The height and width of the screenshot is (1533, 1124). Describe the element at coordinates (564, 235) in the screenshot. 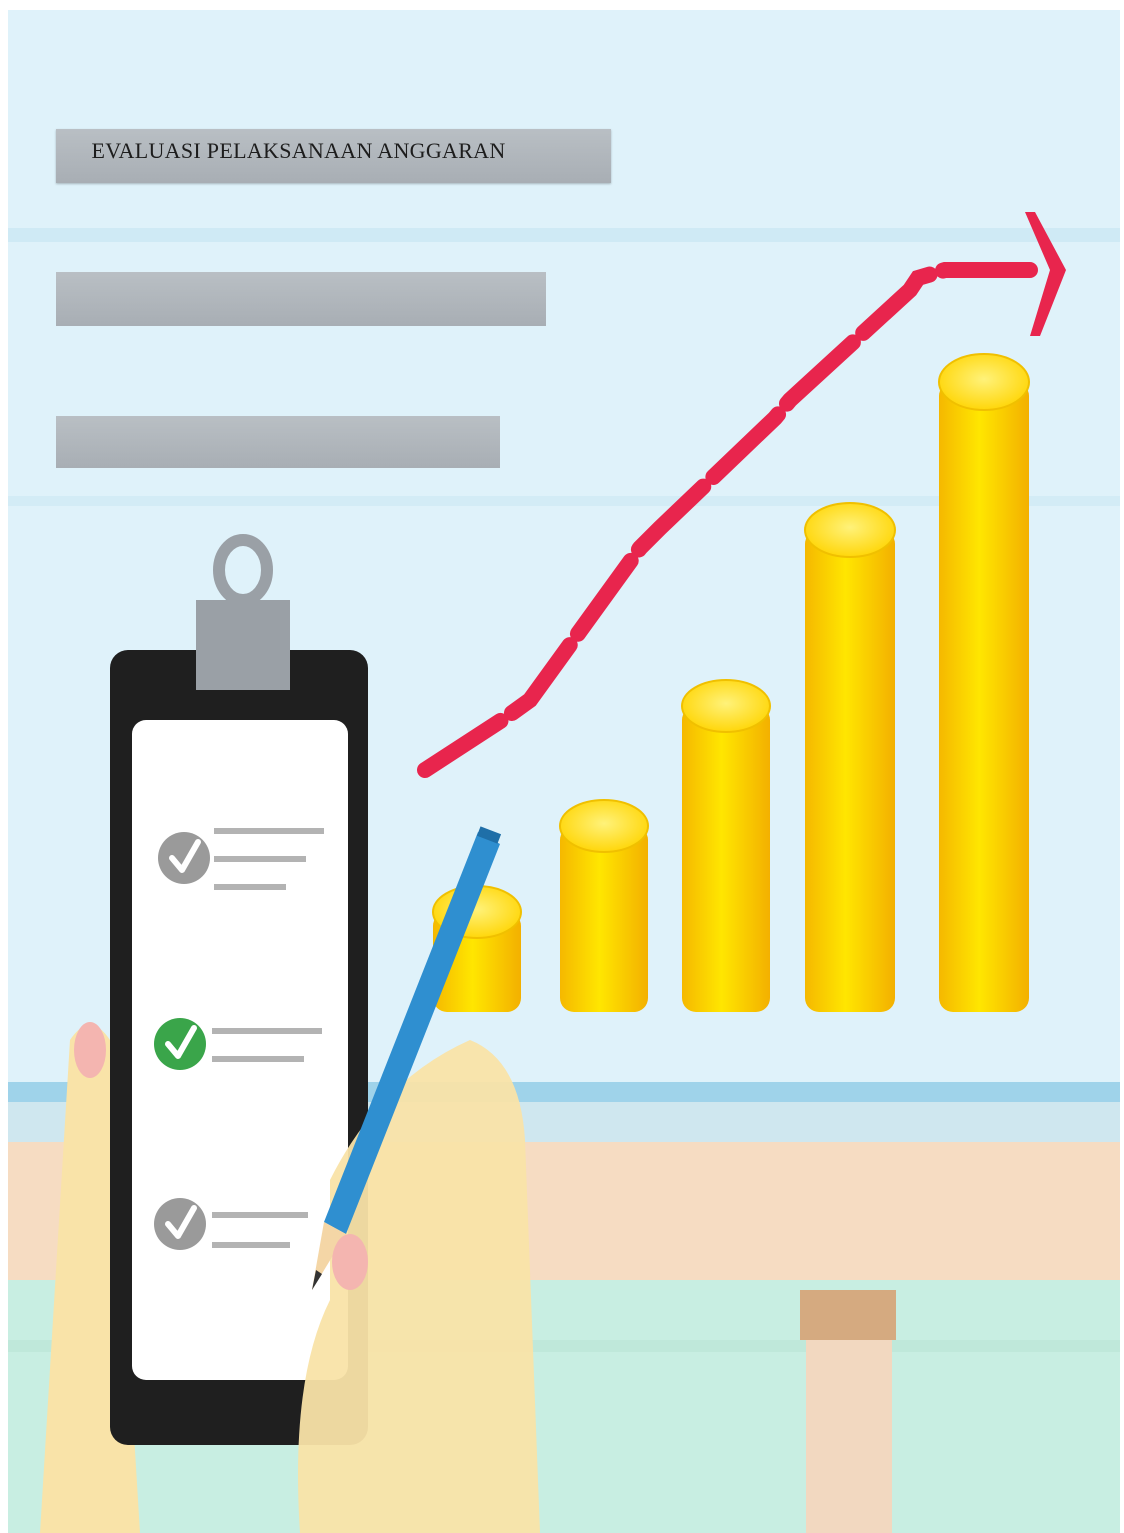

I see `background-stripe-top` at that location.